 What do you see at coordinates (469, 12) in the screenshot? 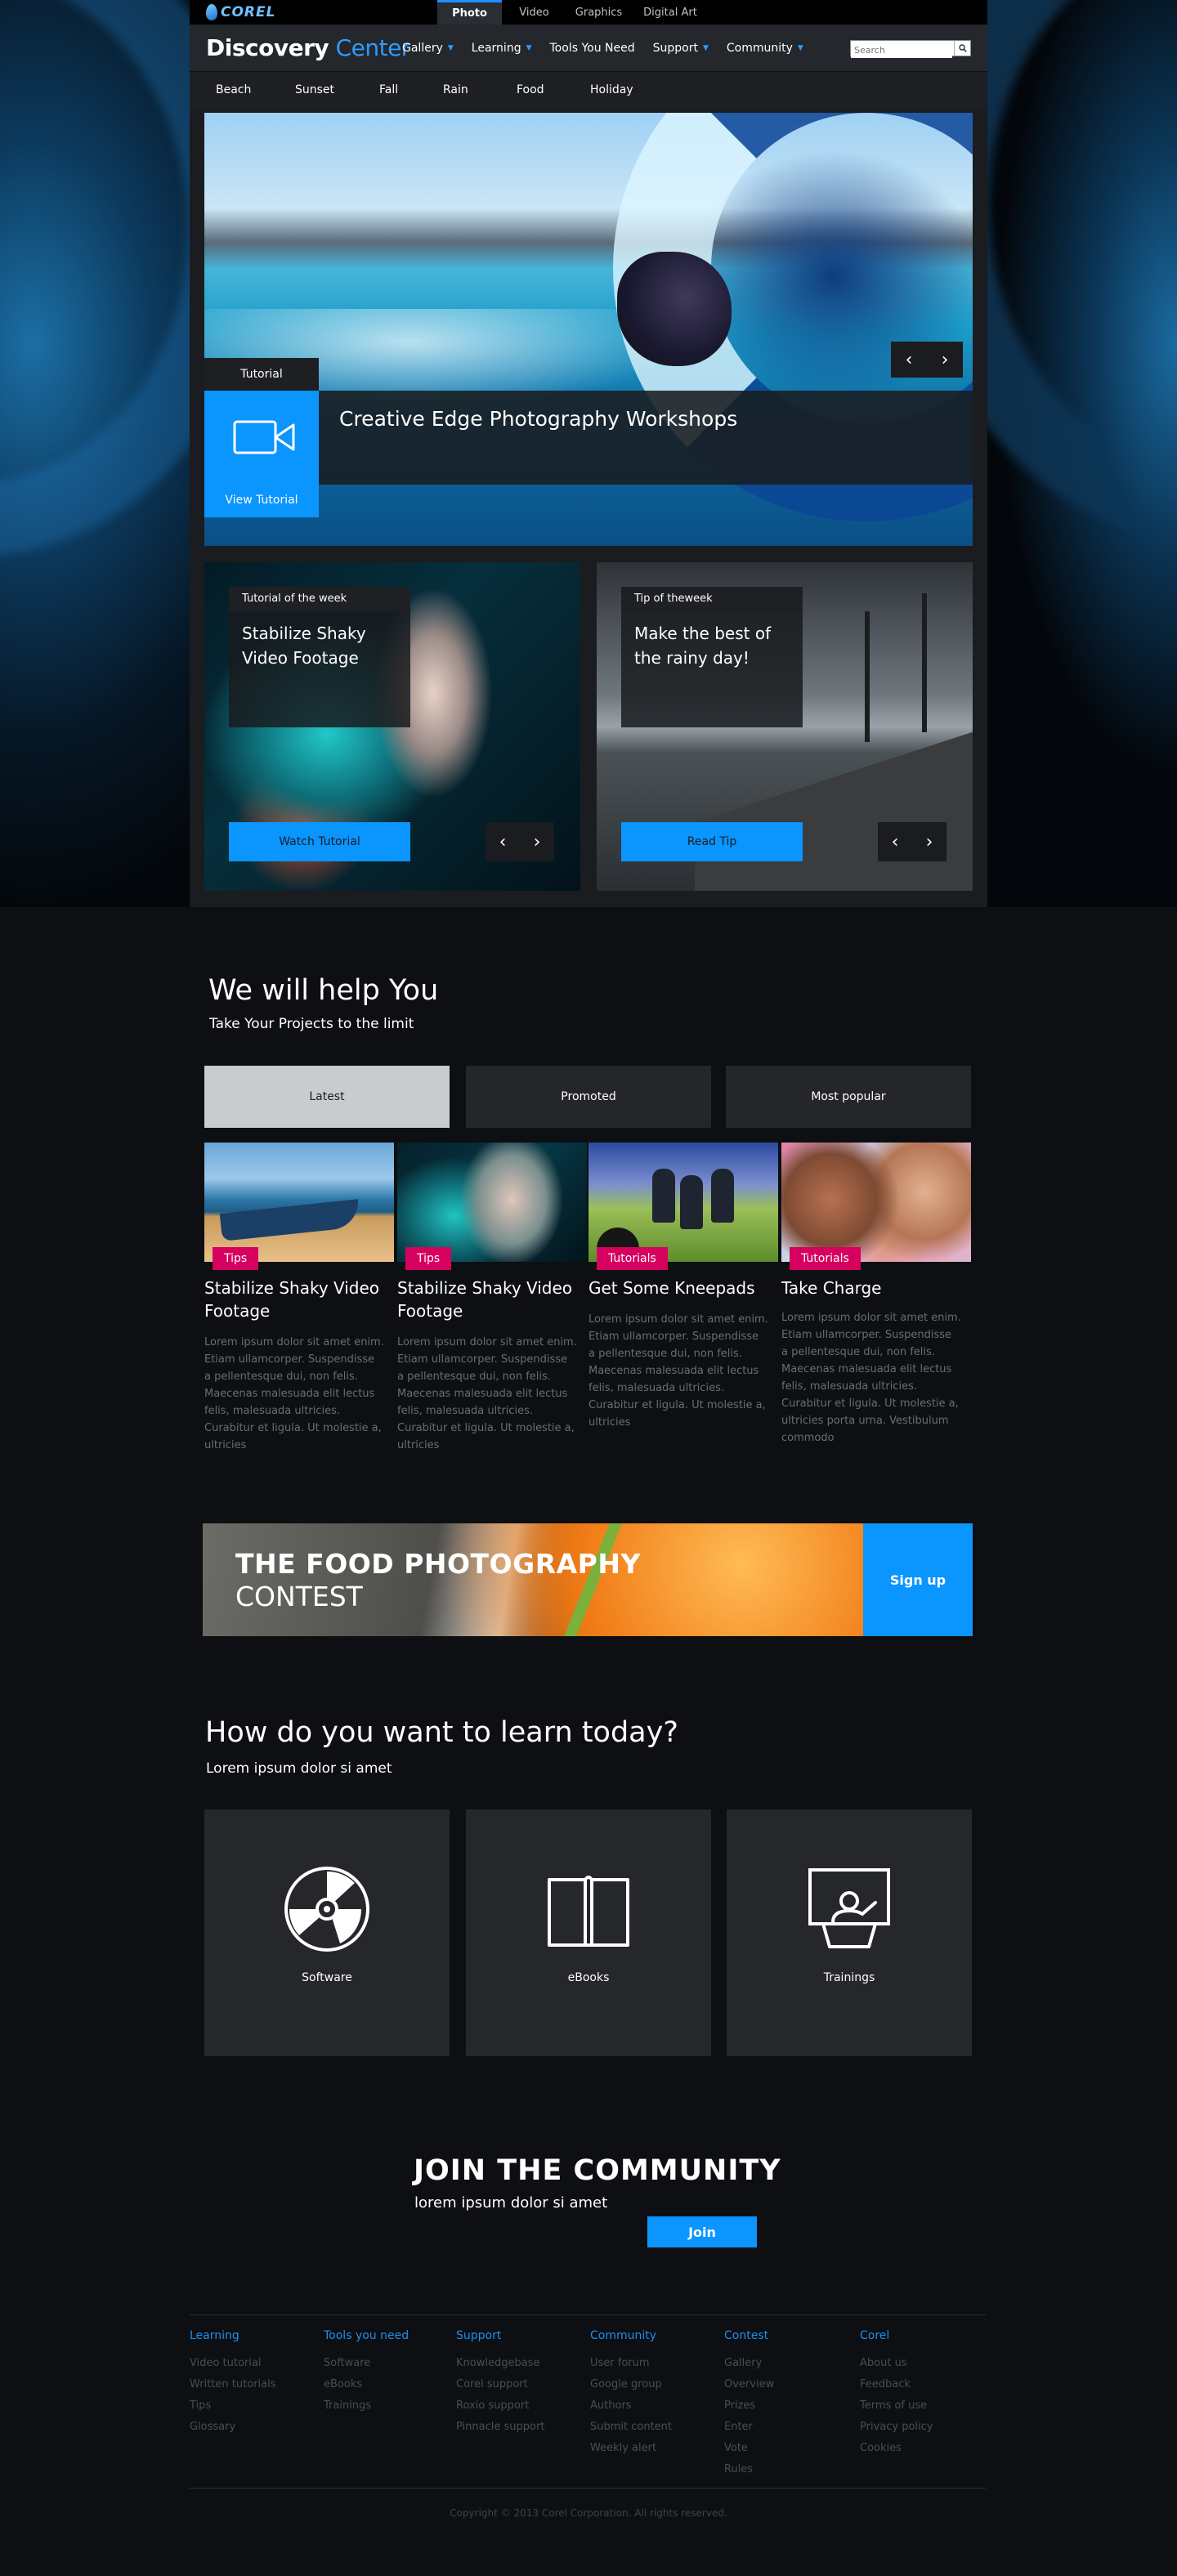
I see `product-tab-photo: Photo` at bounding box center [469, 12].